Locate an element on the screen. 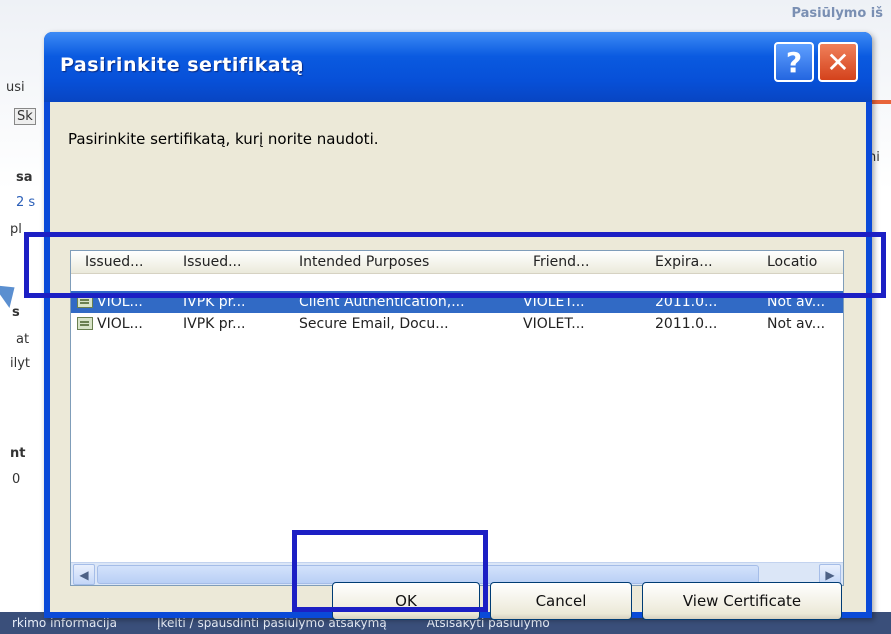 The height and width of the screenshot is (634, 891). bg-button-fragment: Sk is located at coordinates (25, 116).